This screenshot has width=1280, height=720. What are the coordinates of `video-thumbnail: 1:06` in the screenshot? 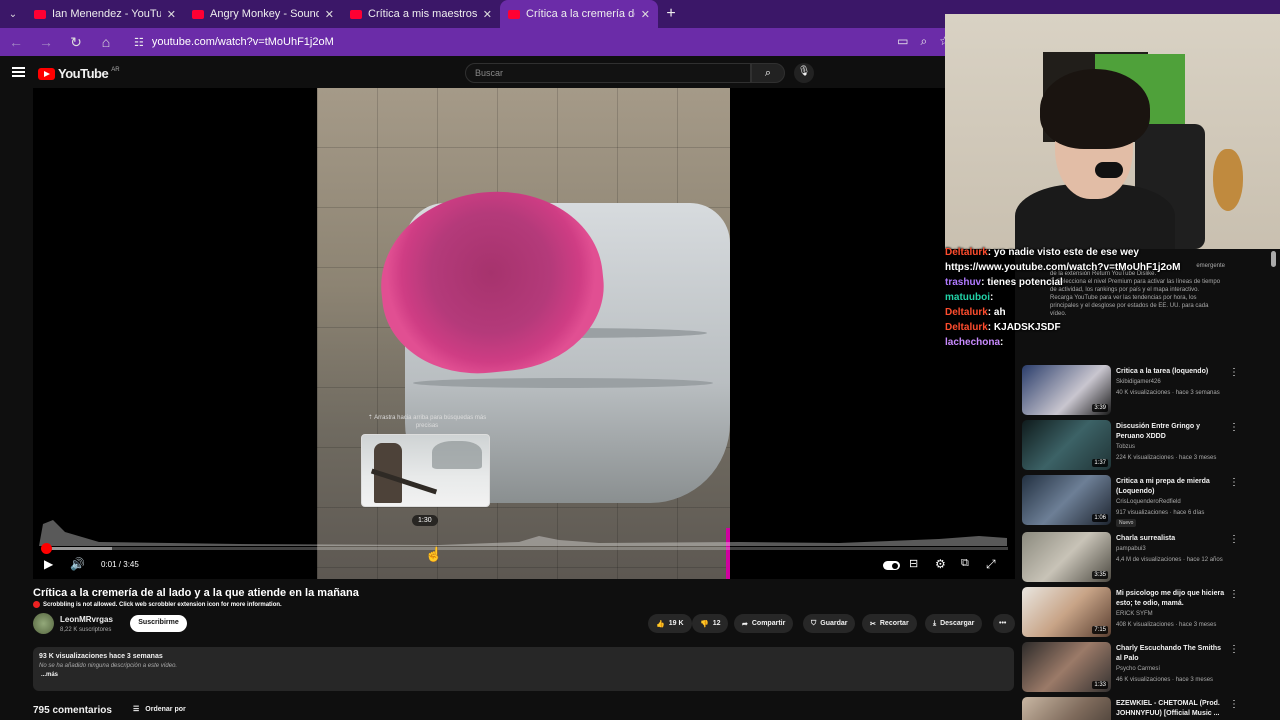 It's located at (1066, 500).